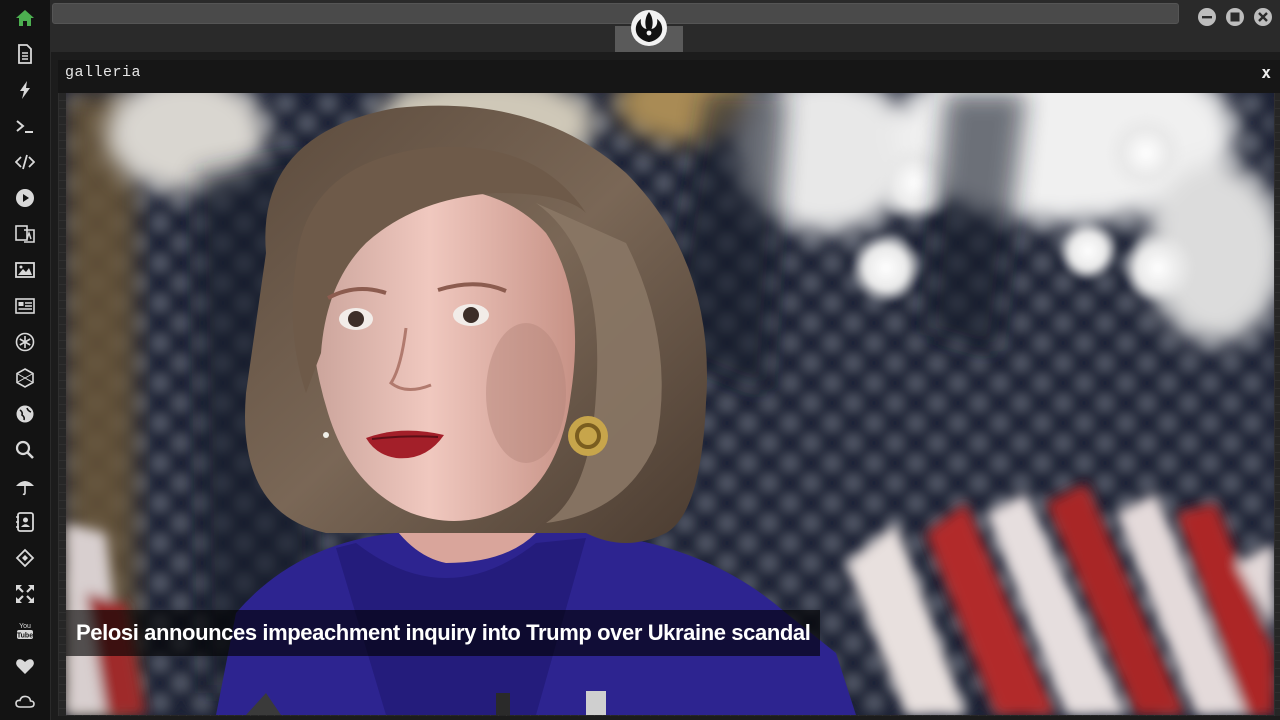  Describe the element at coordinates (25, 626) in the screenshot. I see `svg-text: You` at that location.